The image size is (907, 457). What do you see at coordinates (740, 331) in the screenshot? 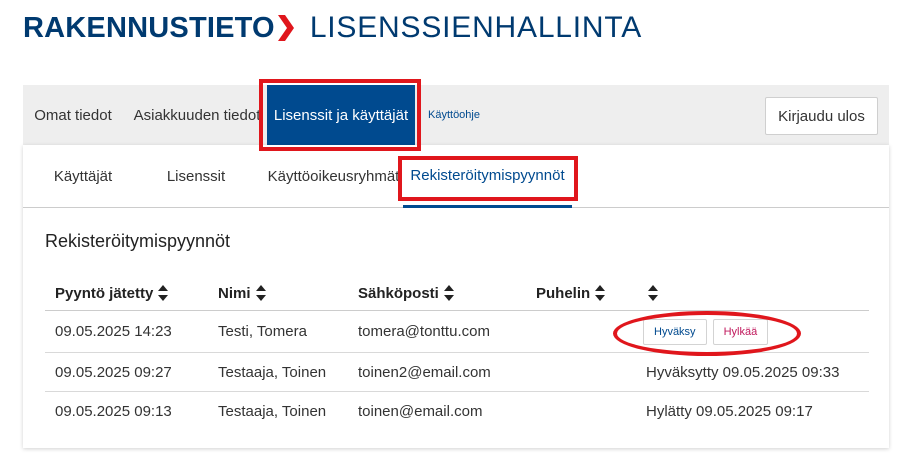
I see `reject-button: Hylkää` at bounding box center [740, 331].